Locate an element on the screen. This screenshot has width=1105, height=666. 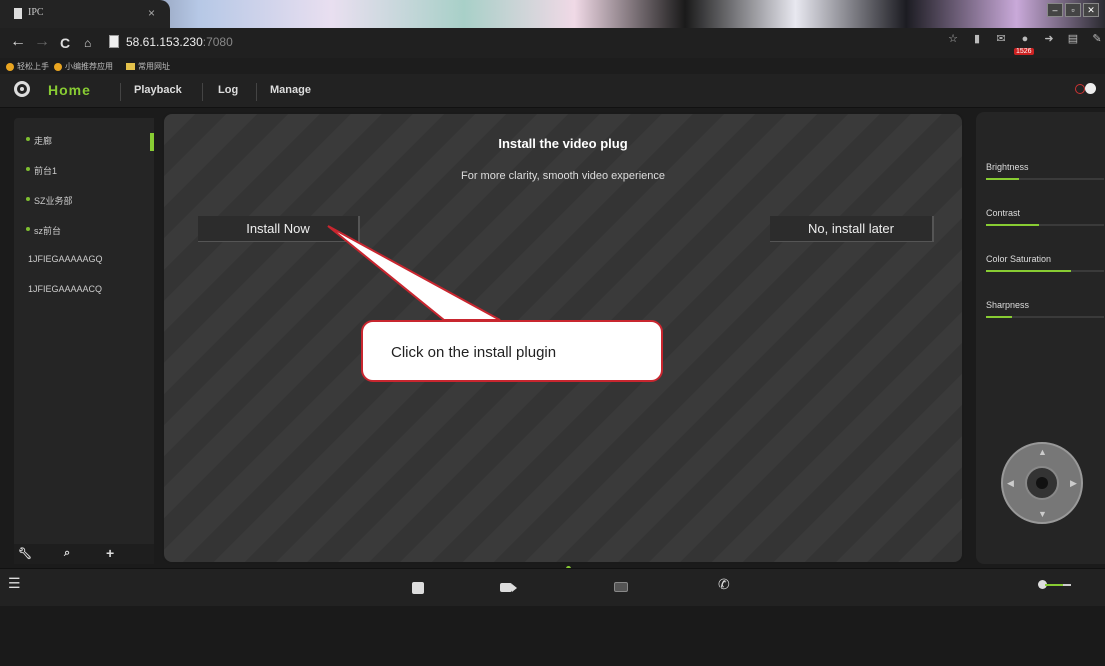
mail-icon: ✉ is located at coordinates (1001, 39).